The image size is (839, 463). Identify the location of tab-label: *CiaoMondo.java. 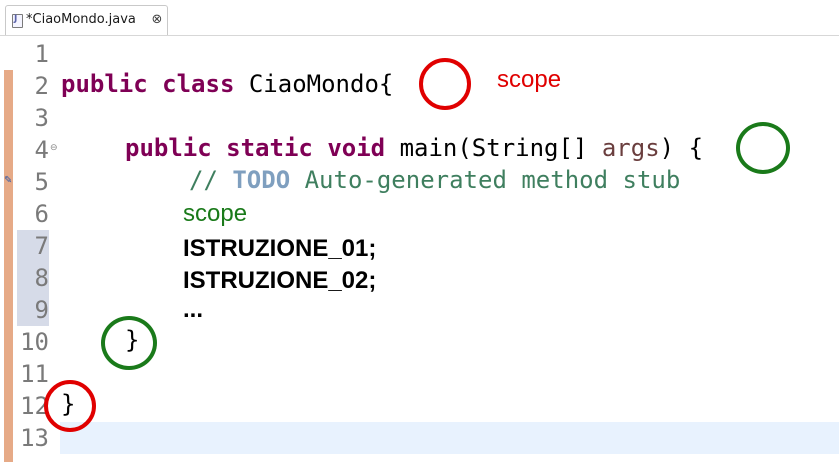
(81, 19).